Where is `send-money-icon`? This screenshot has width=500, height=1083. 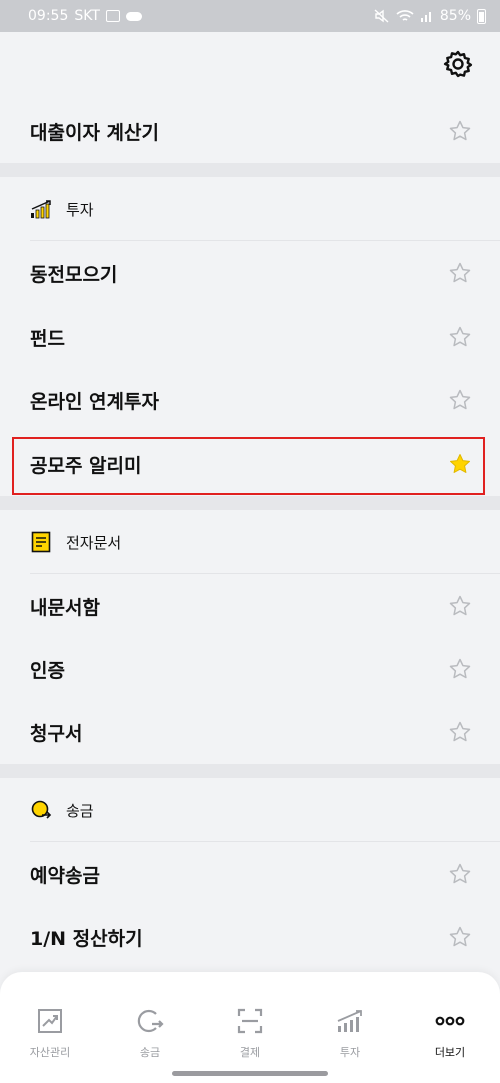 send-money-icon is located at coordinates (150, 1021).